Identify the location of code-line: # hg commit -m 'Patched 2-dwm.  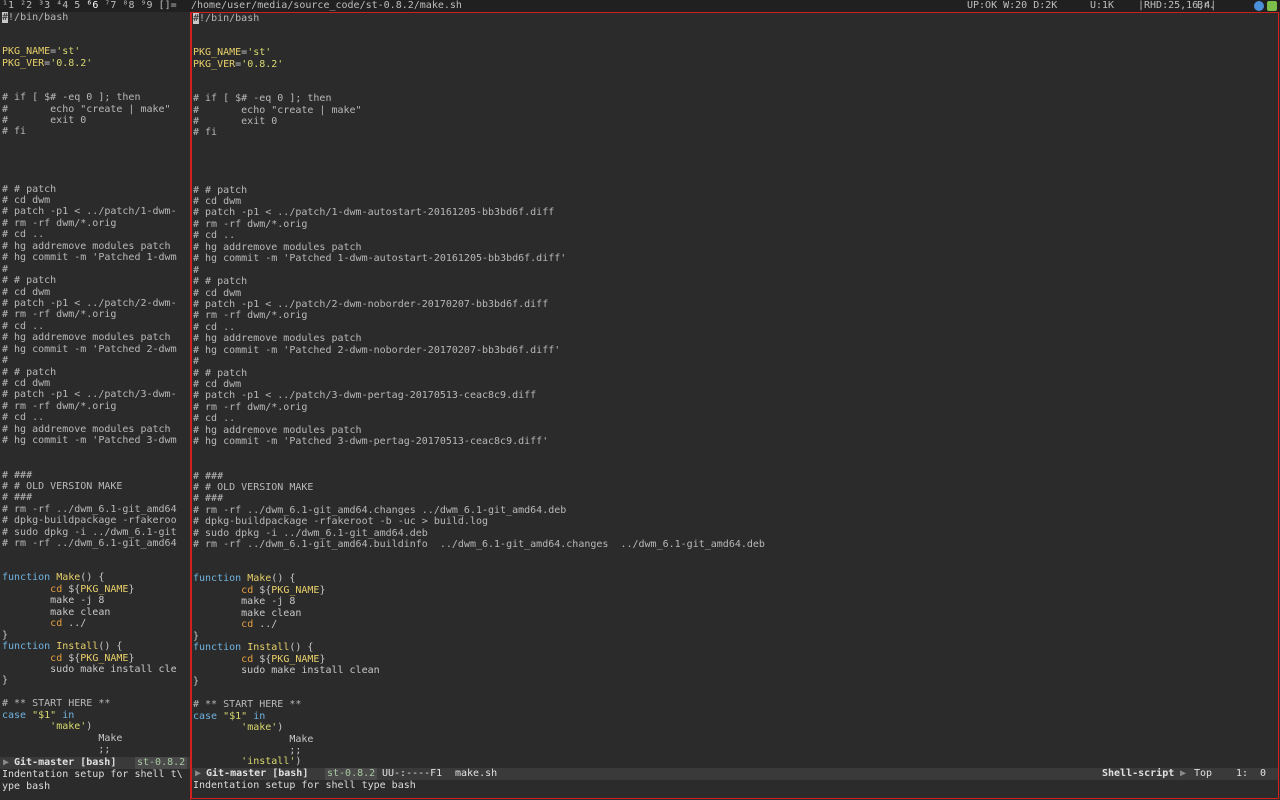
(89, 349).